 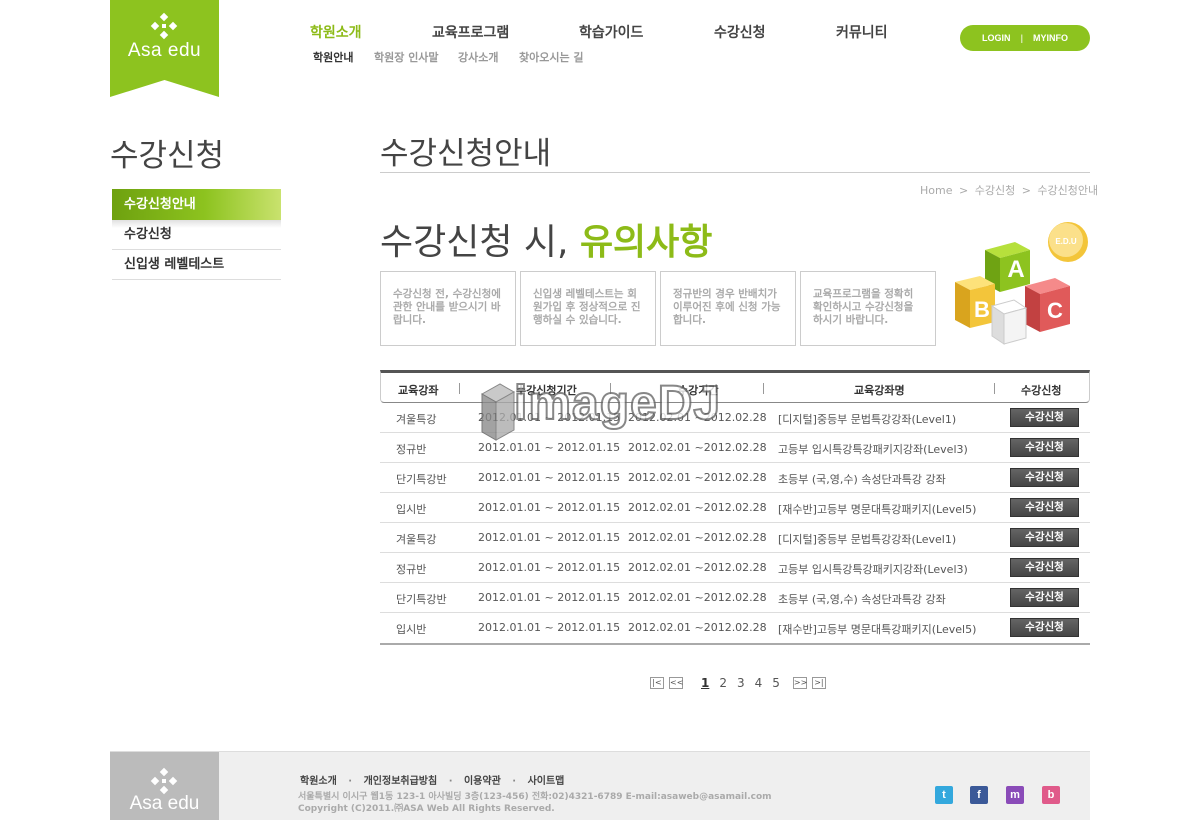 I want to click on sidebar-item-enroll: 수강신청, so click(x=196, y=235).